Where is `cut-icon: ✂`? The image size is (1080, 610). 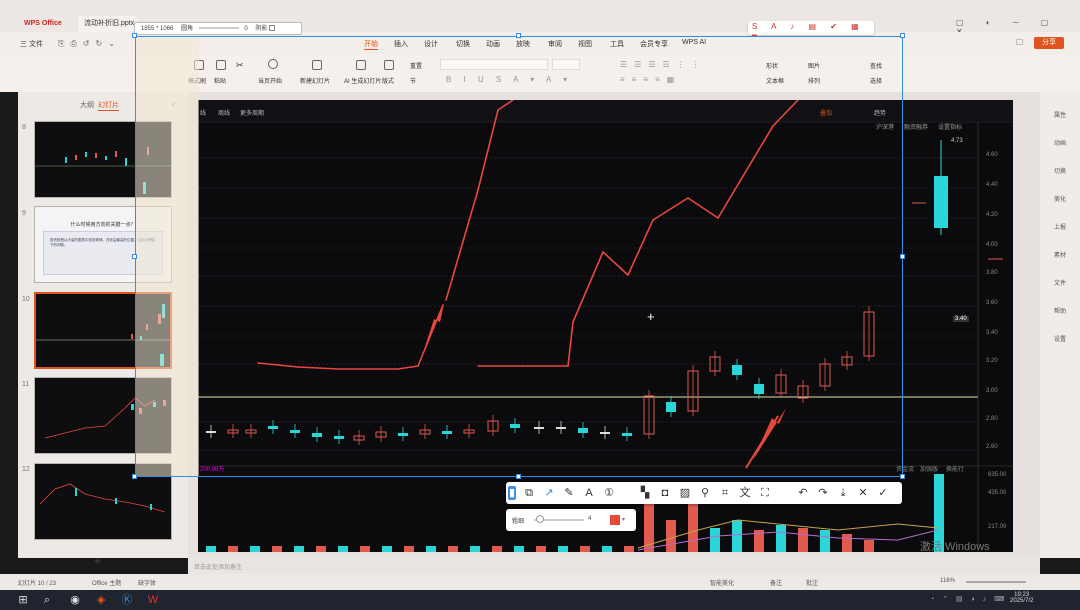
cut-icon: ✂ is located at coordinates (241, 65).